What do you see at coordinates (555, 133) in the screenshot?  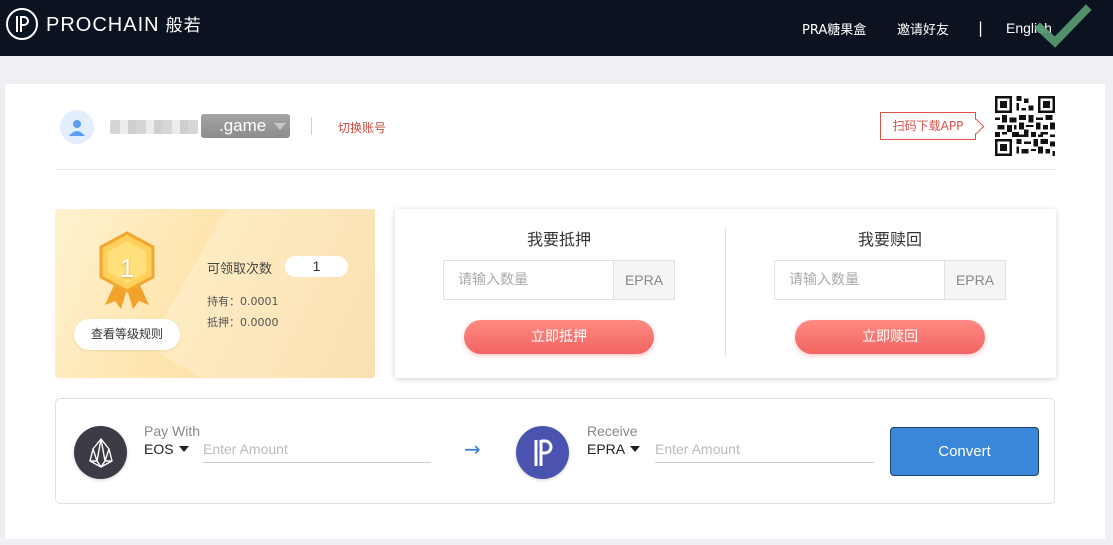 I see `user-info-row: .game 切换账号 扫码下载APP` at bounding box center [555, 133].